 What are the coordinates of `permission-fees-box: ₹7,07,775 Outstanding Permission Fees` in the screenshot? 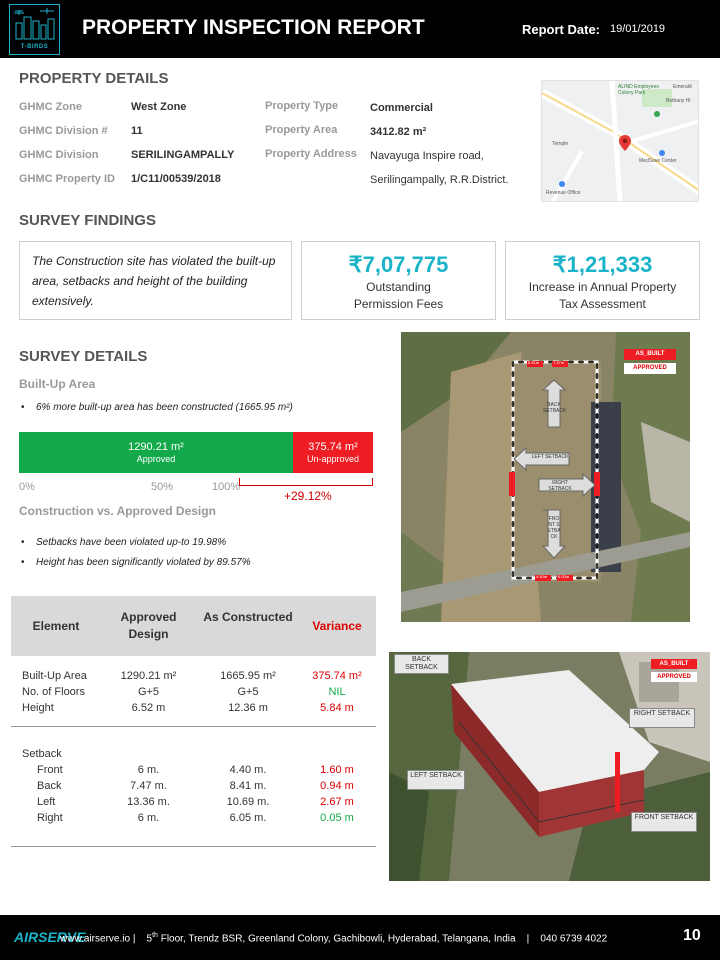 It's located at (398, 280).